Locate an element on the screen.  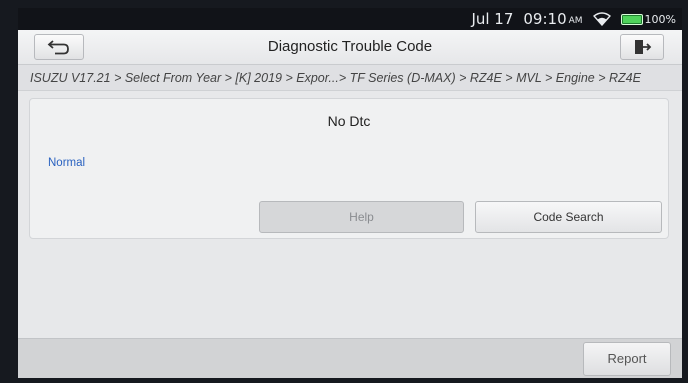
battery-indicator: 100% is located at coordinates (648, 19).